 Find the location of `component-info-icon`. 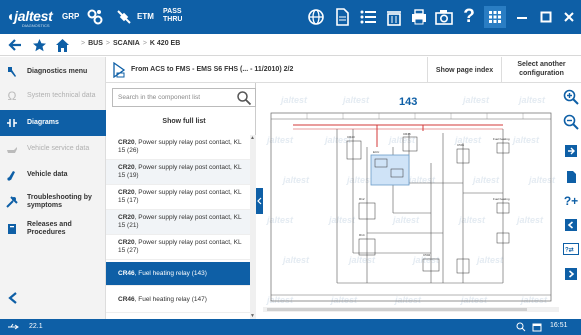

component-info-icon is located at coordinates (571, 177).